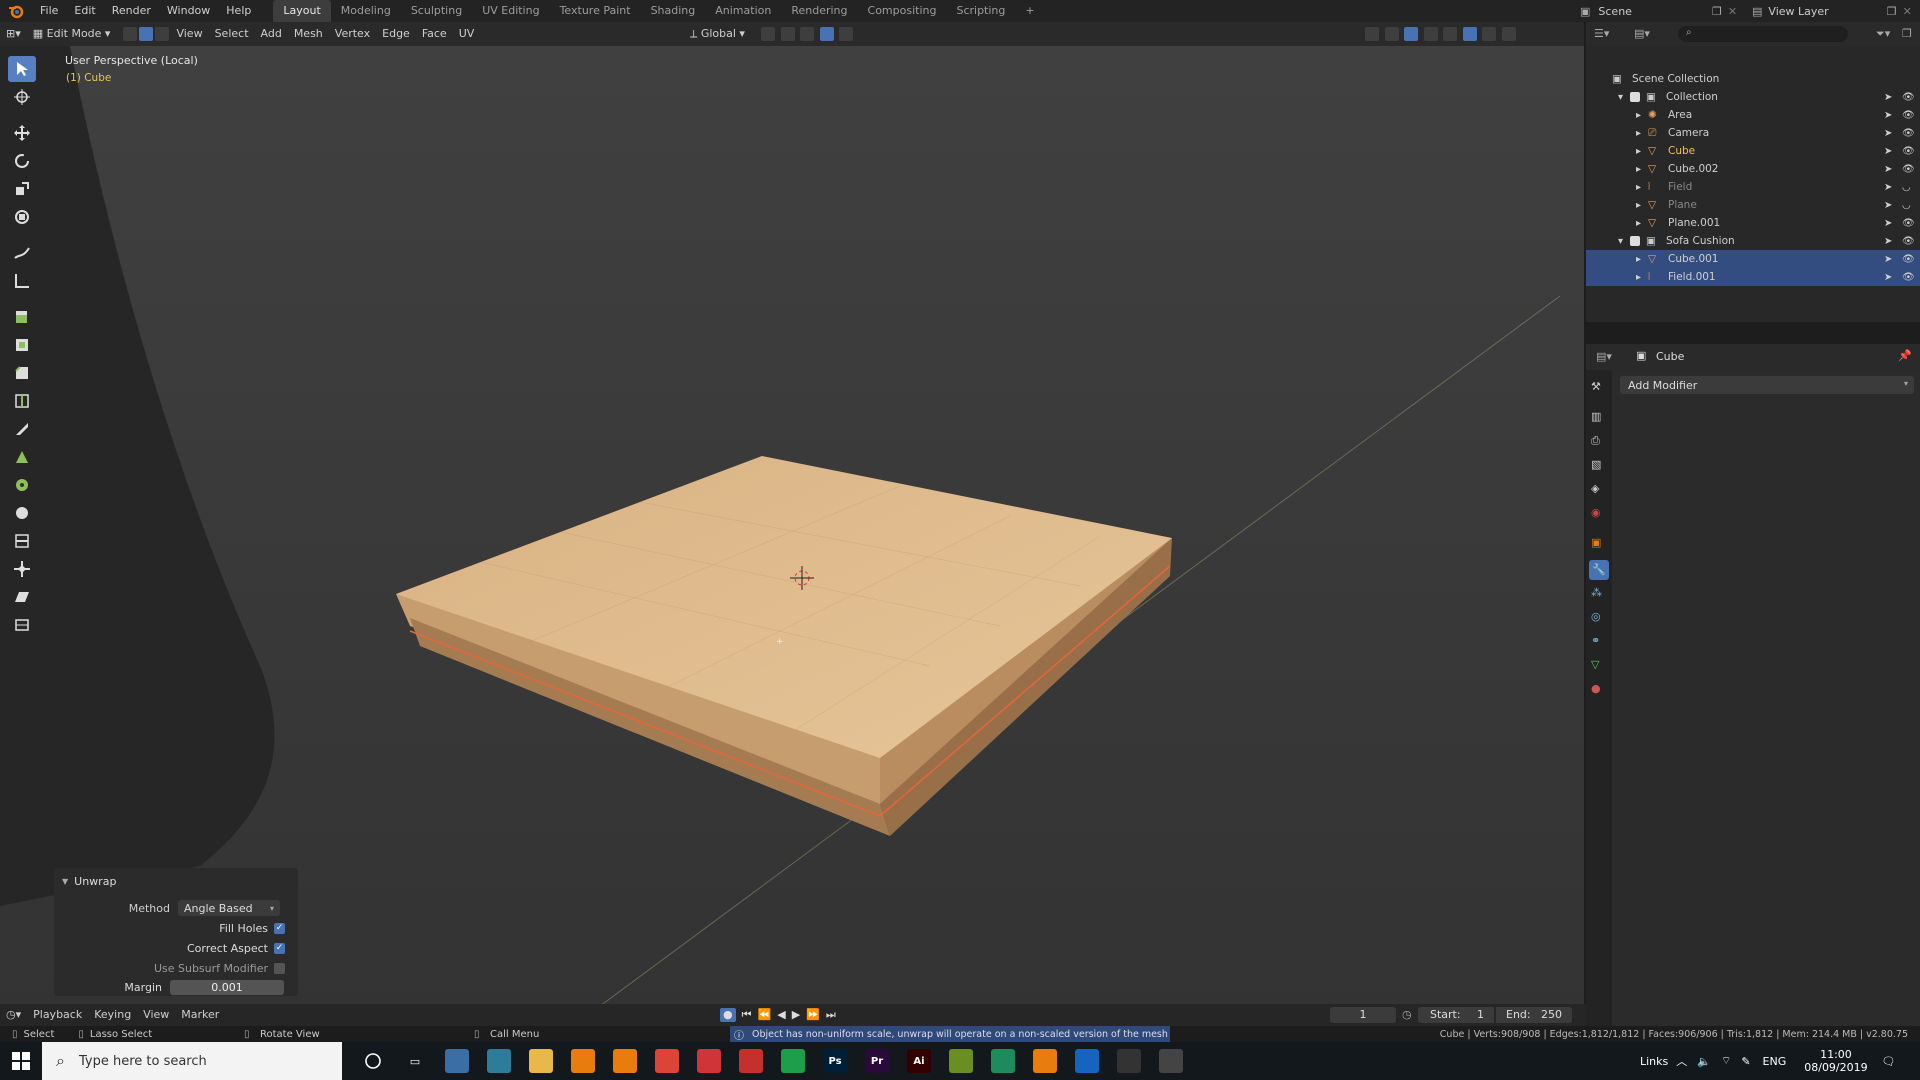 Image resolution: width=1920 pixels, height=1080 pixels. I want to click on outliner-row: ▸ ⦚ Field.001 ➤ 👁, so click(1753, 277).